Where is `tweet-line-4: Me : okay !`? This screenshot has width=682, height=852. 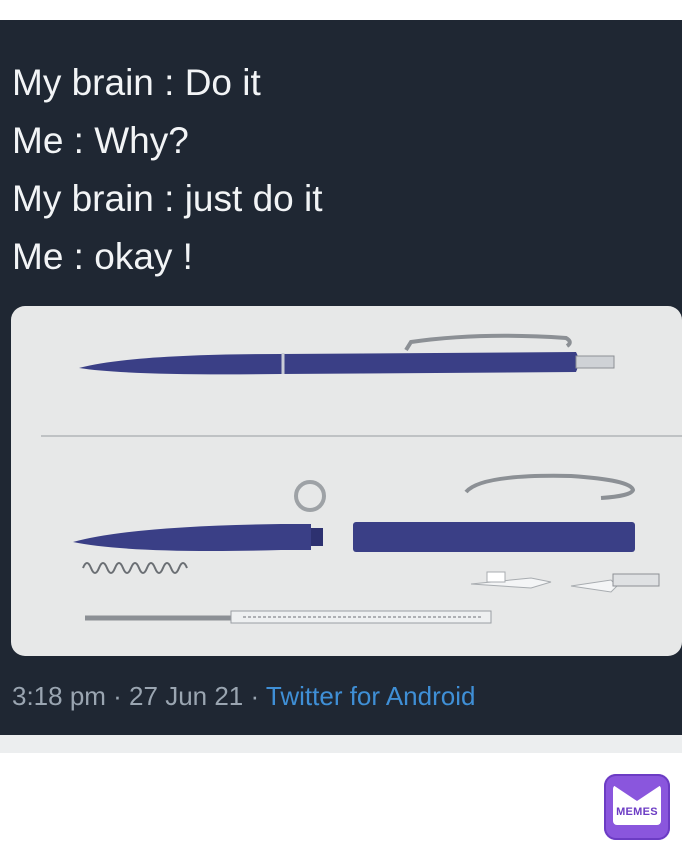
tweet-line-4: Me : okay ! is located at coordinates (102, 256).